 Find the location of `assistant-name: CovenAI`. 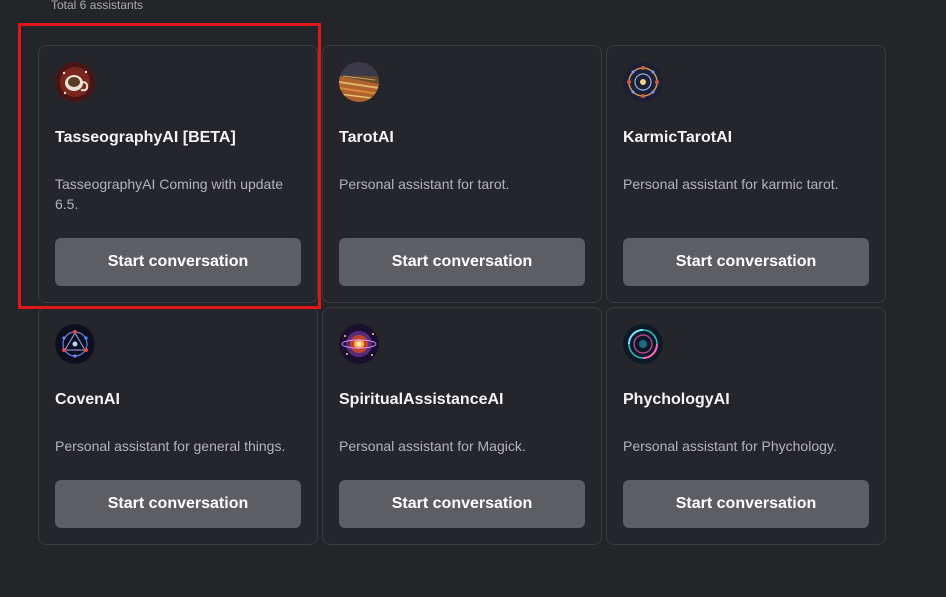

assistant-name: CovenAI is located at coordinates (87, 399).